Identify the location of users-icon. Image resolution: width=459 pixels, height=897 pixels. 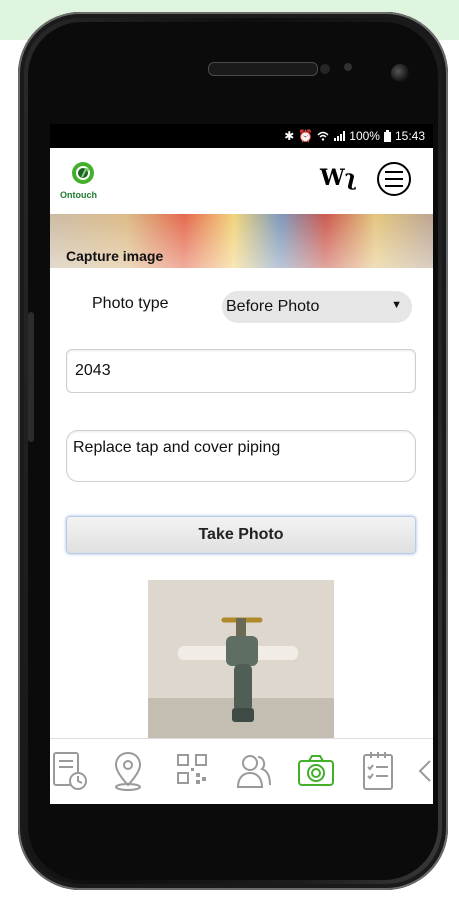
(254, 771).